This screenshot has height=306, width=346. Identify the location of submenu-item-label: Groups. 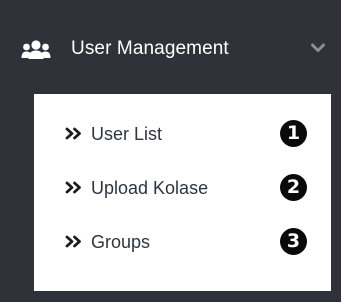
(121, 242).